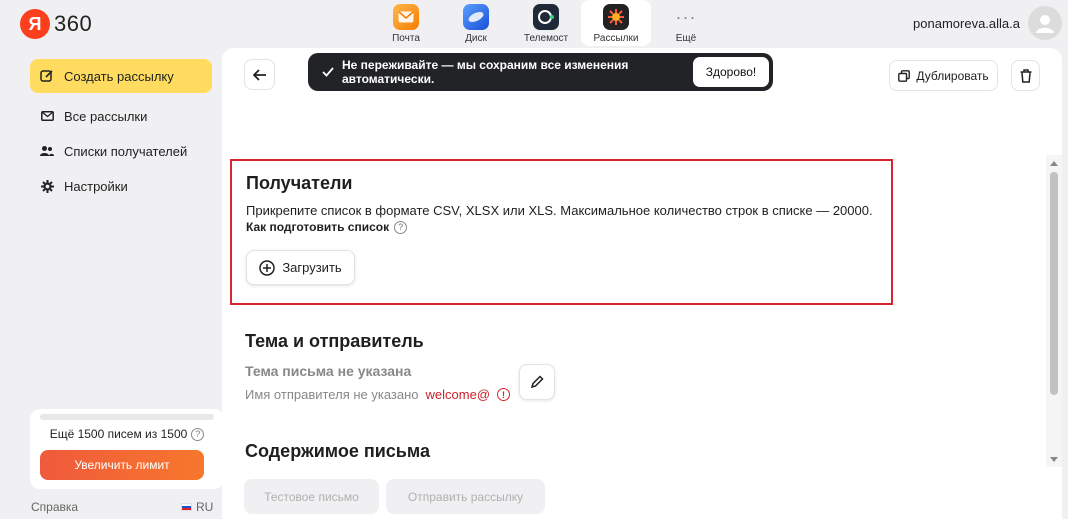 The image size is (1068, 519). I want to click on sidebar-item-label: Списки получателей, so click(126, 151).